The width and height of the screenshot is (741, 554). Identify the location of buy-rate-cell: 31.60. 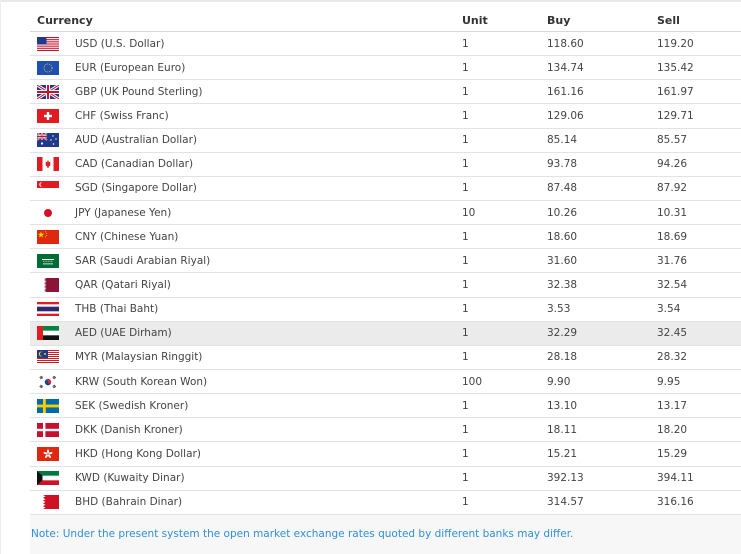
(602, 261).